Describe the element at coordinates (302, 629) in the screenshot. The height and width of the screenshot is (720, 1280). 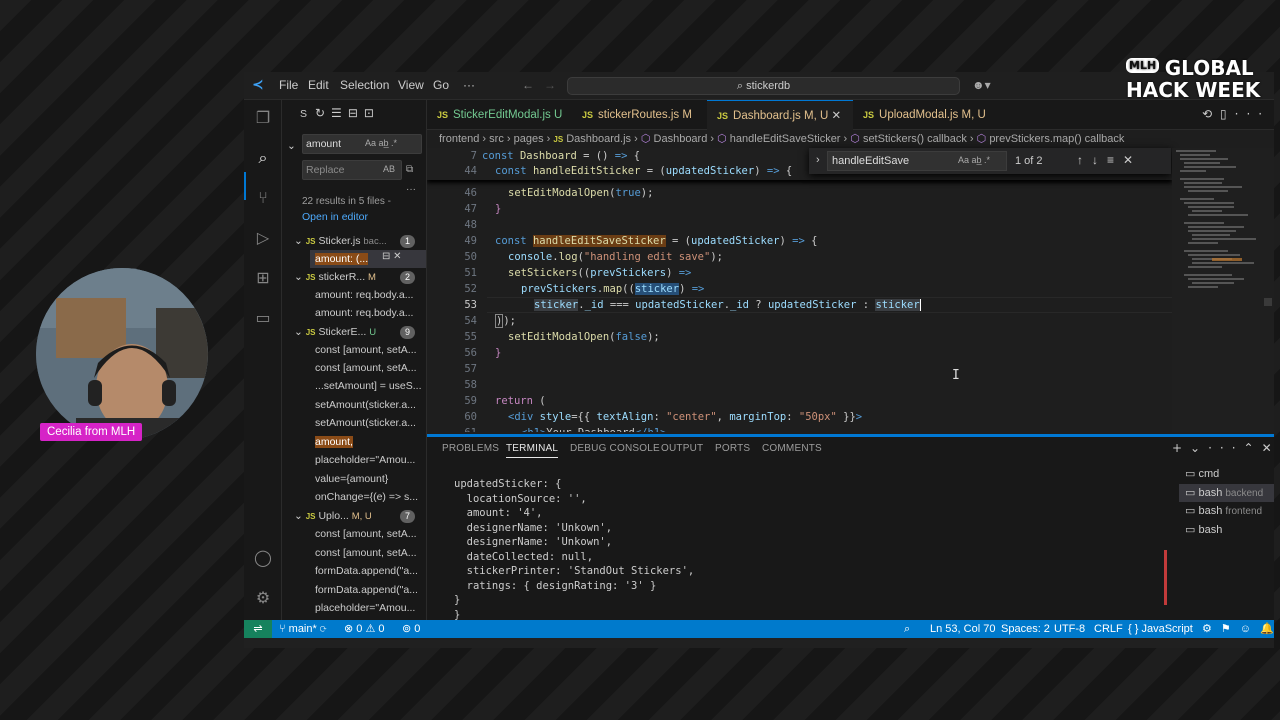
I see `branch-indicator: ⑂ main* ⟳` at that location.